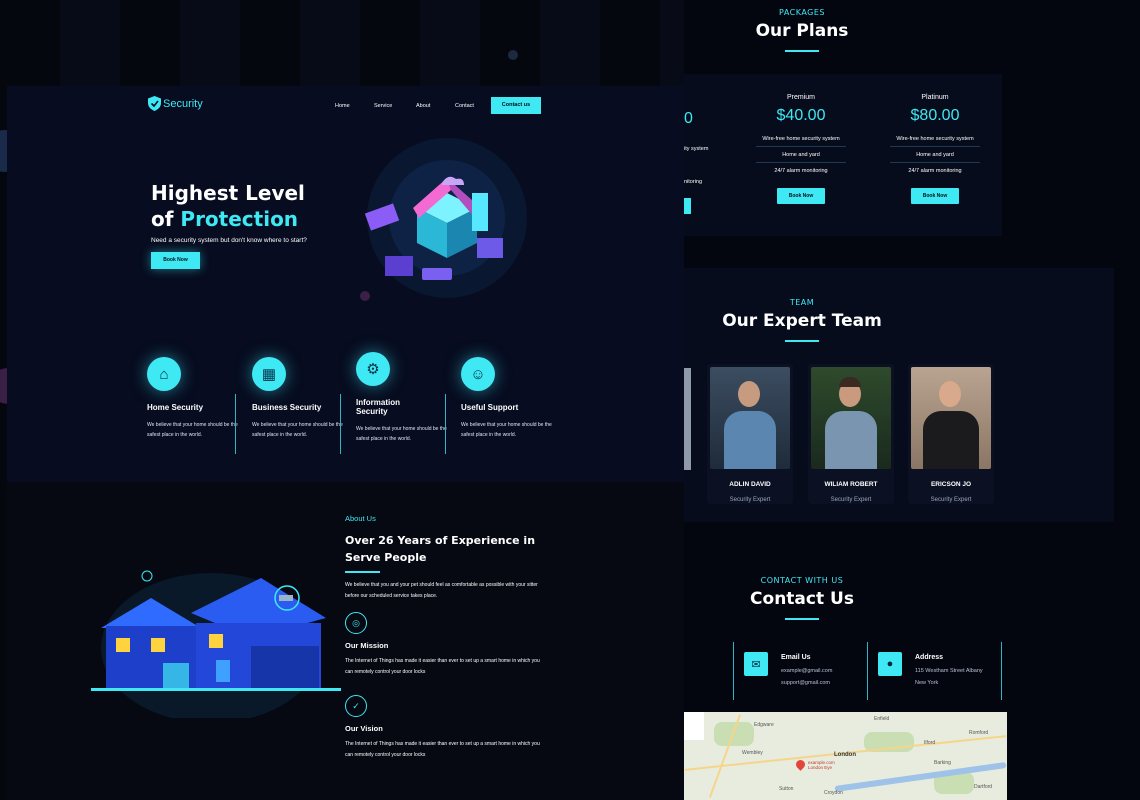 The width and height of the screenshot is (1140, 800). I want to click on packages-header: PACKAGES Our Plans, so click(912, 36).